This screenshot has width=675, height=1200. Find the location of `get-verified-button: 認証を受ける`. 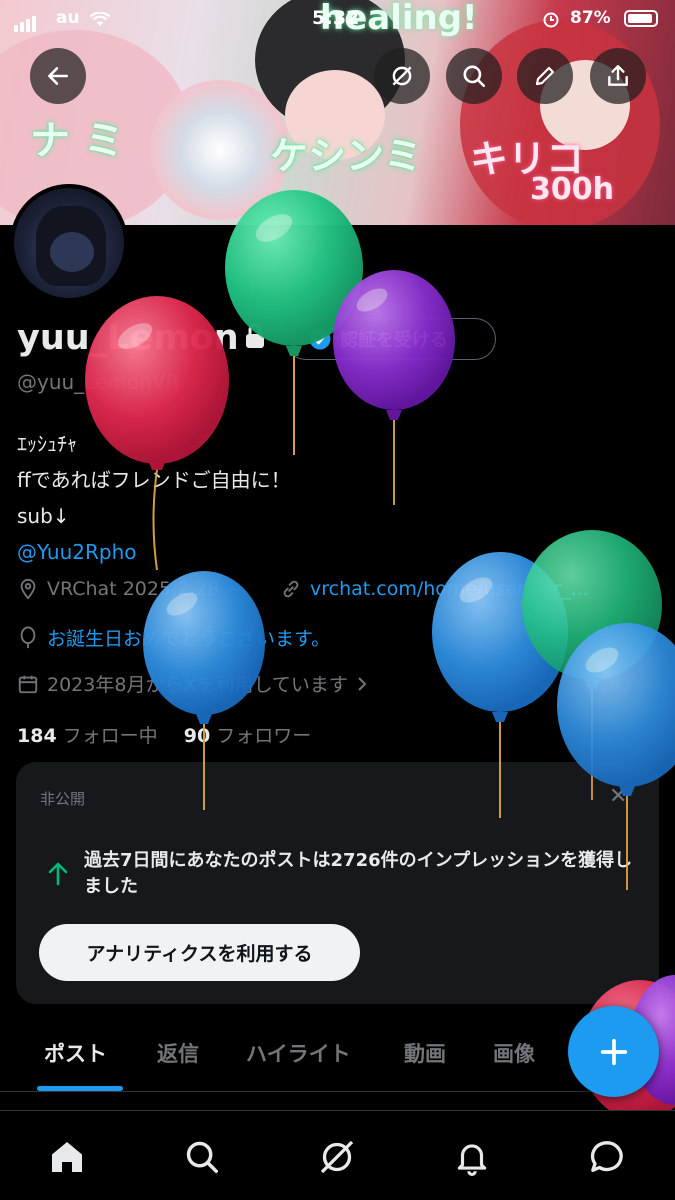

get-verified-button: 認証を受ける is located at coordinates (390, 339).